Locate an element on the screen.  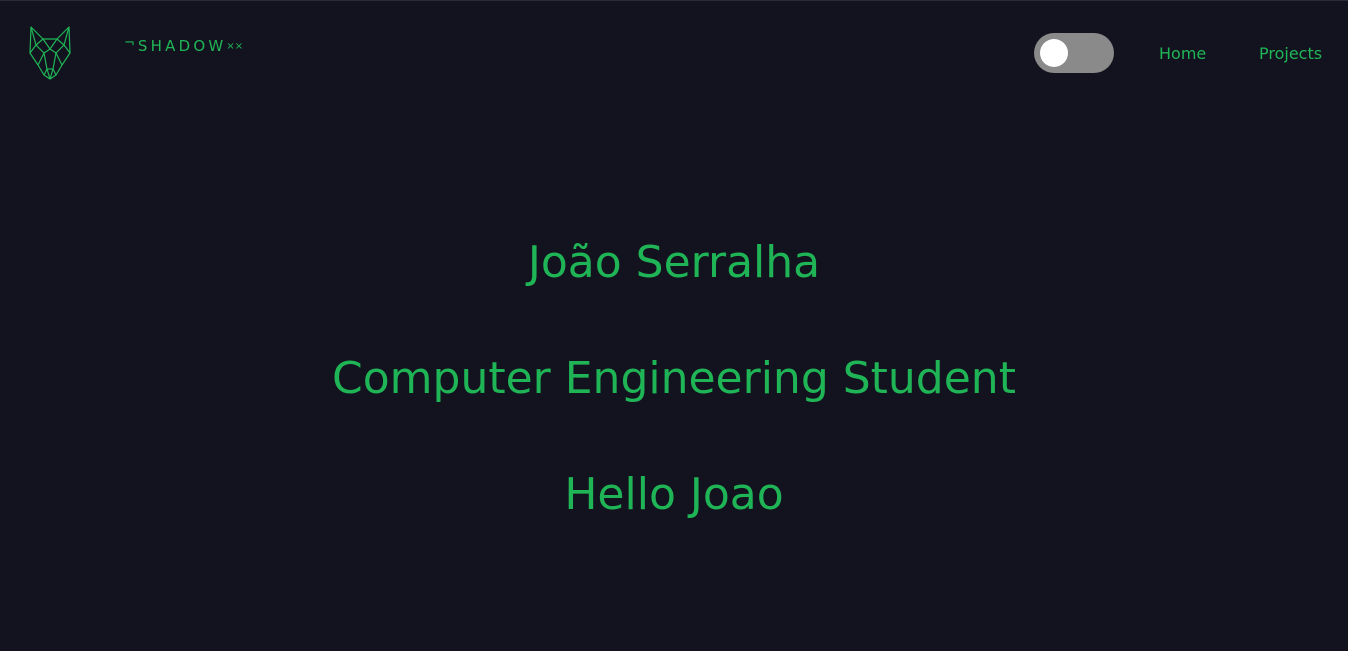
nav-home-link: Home is located at coordinates (1182, 54).